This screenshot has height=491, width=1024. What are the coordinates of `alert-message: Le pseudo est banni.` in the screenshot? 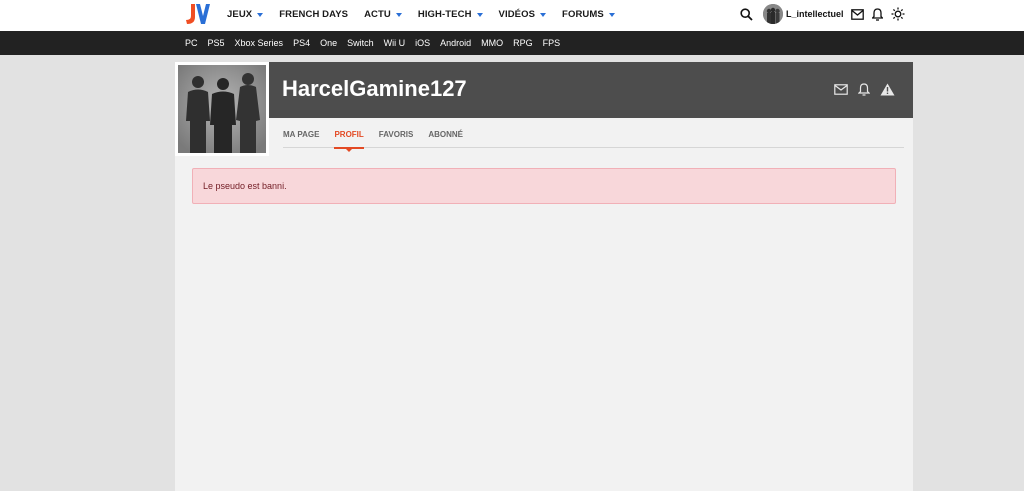 It's located at (245, 186).